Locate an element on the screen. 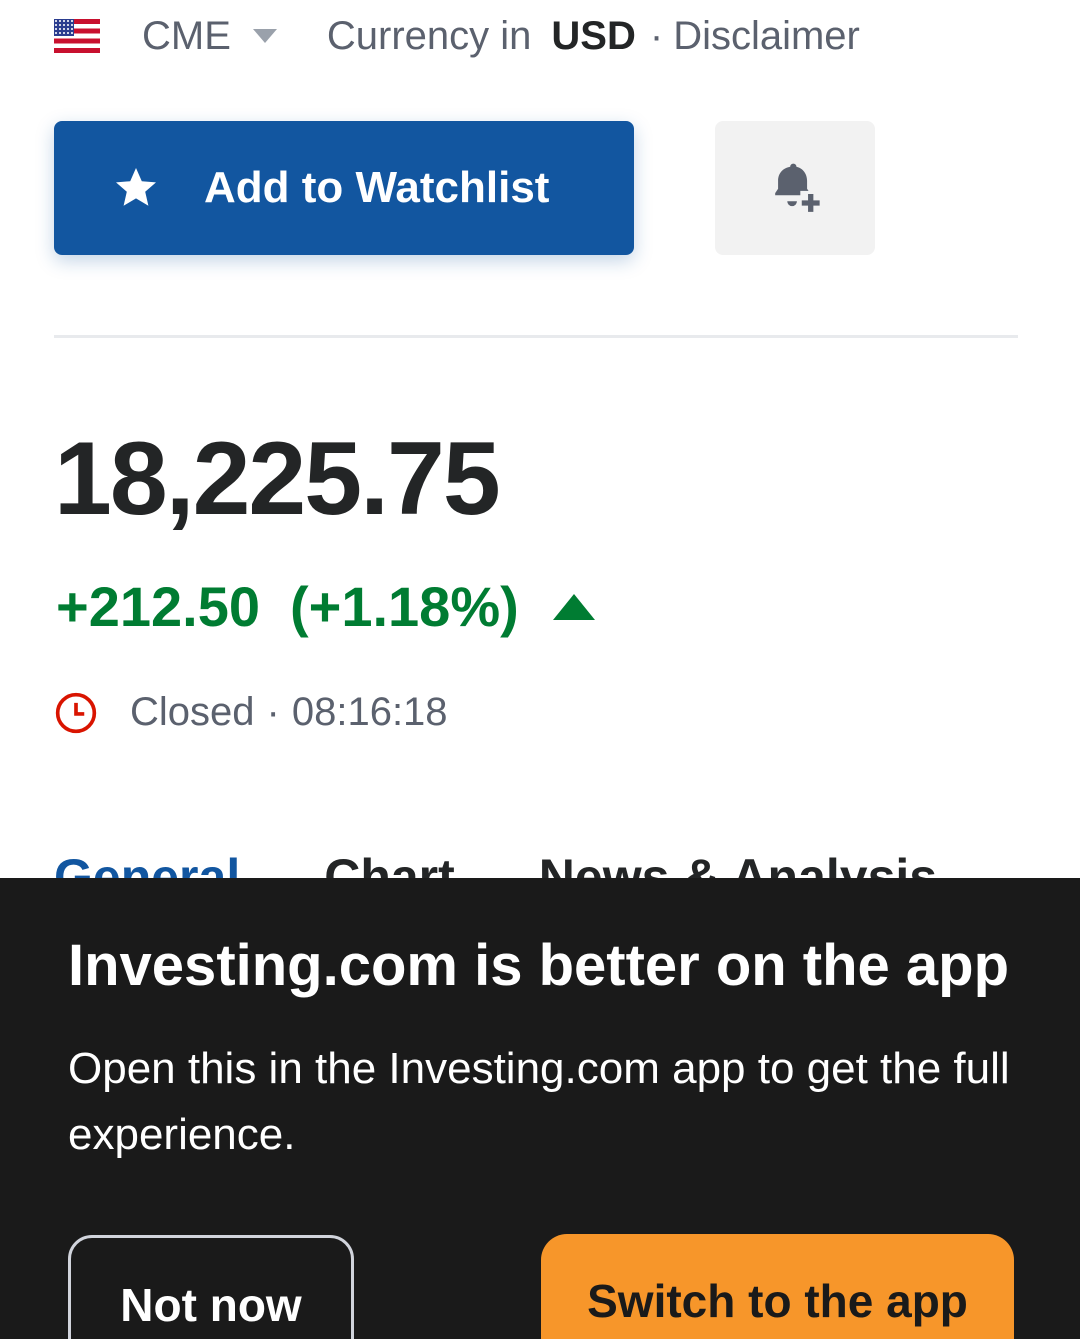 The image size is (1080, 1339). last-price: 18,225.75 is located at coordinates (277, 479).